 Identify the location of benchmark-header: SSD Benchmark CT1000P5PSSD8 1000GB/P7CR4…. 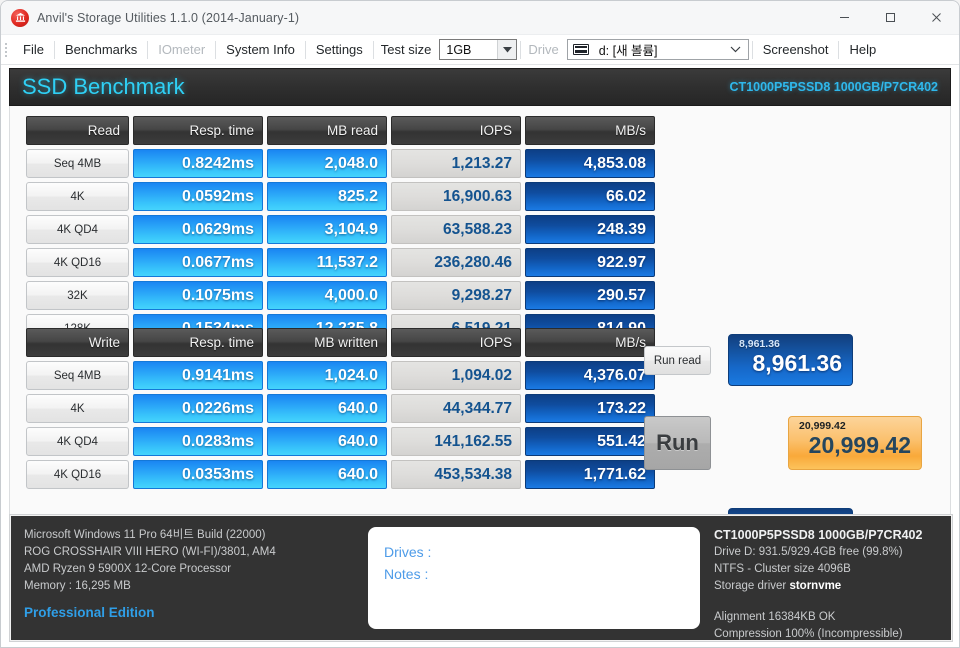
(480, 87).